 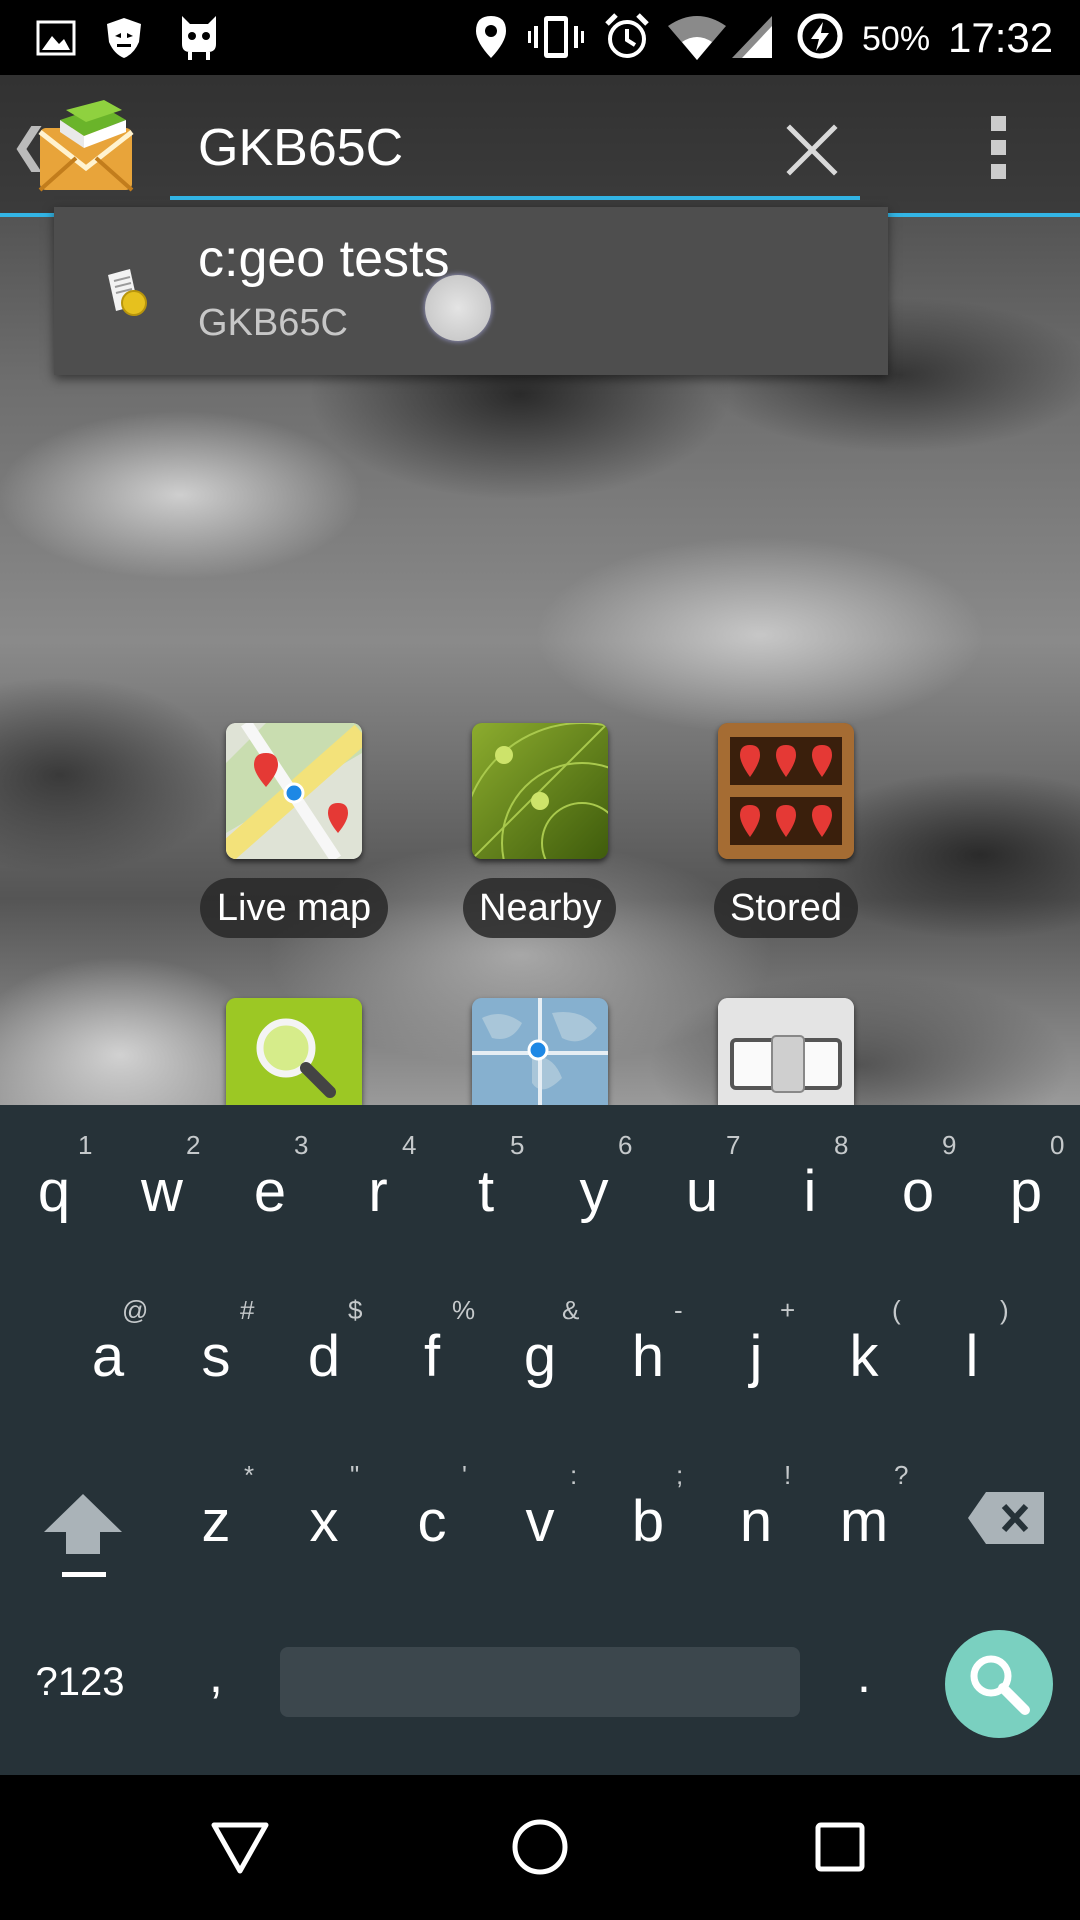 I want to click on key-v: :v, so click(x=540, y=1530).